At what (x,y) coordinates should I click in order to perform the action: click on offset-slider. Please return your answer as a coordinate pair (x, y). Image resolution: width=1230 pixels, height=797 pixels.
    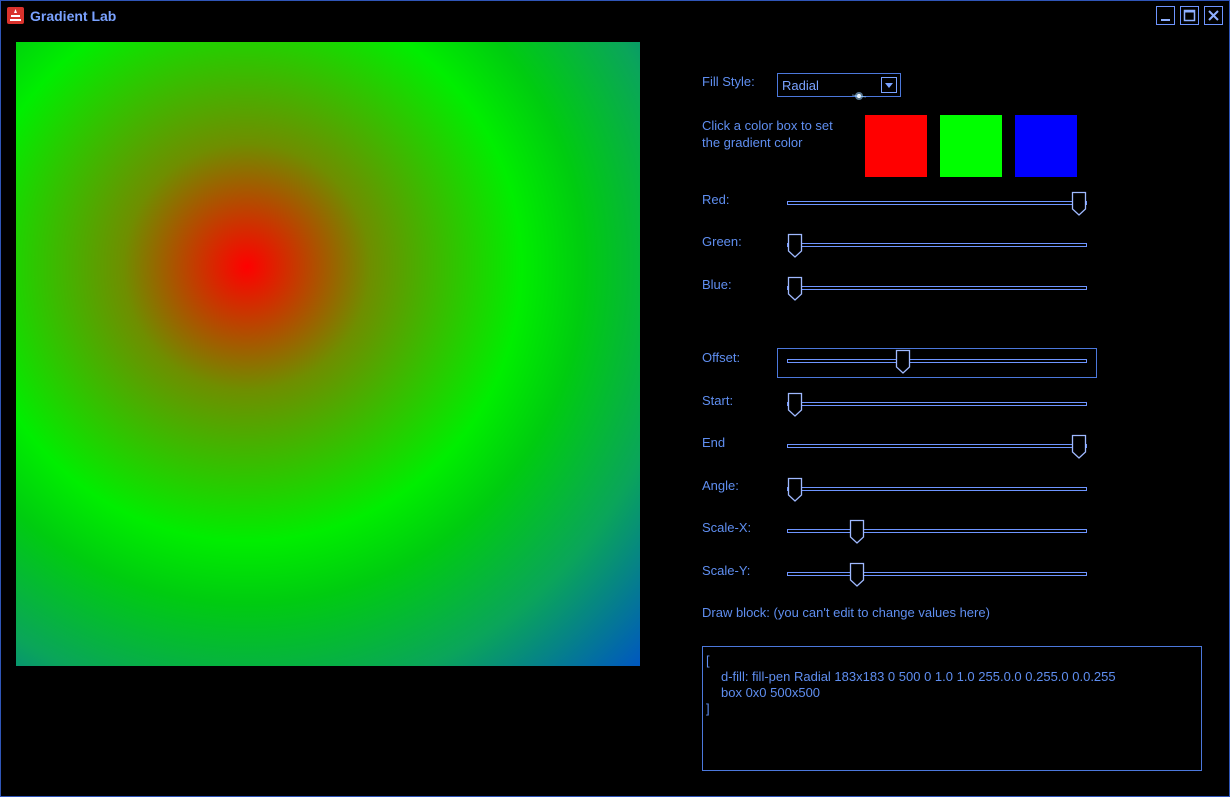
    Looking at the image, I should click on (937, 362).